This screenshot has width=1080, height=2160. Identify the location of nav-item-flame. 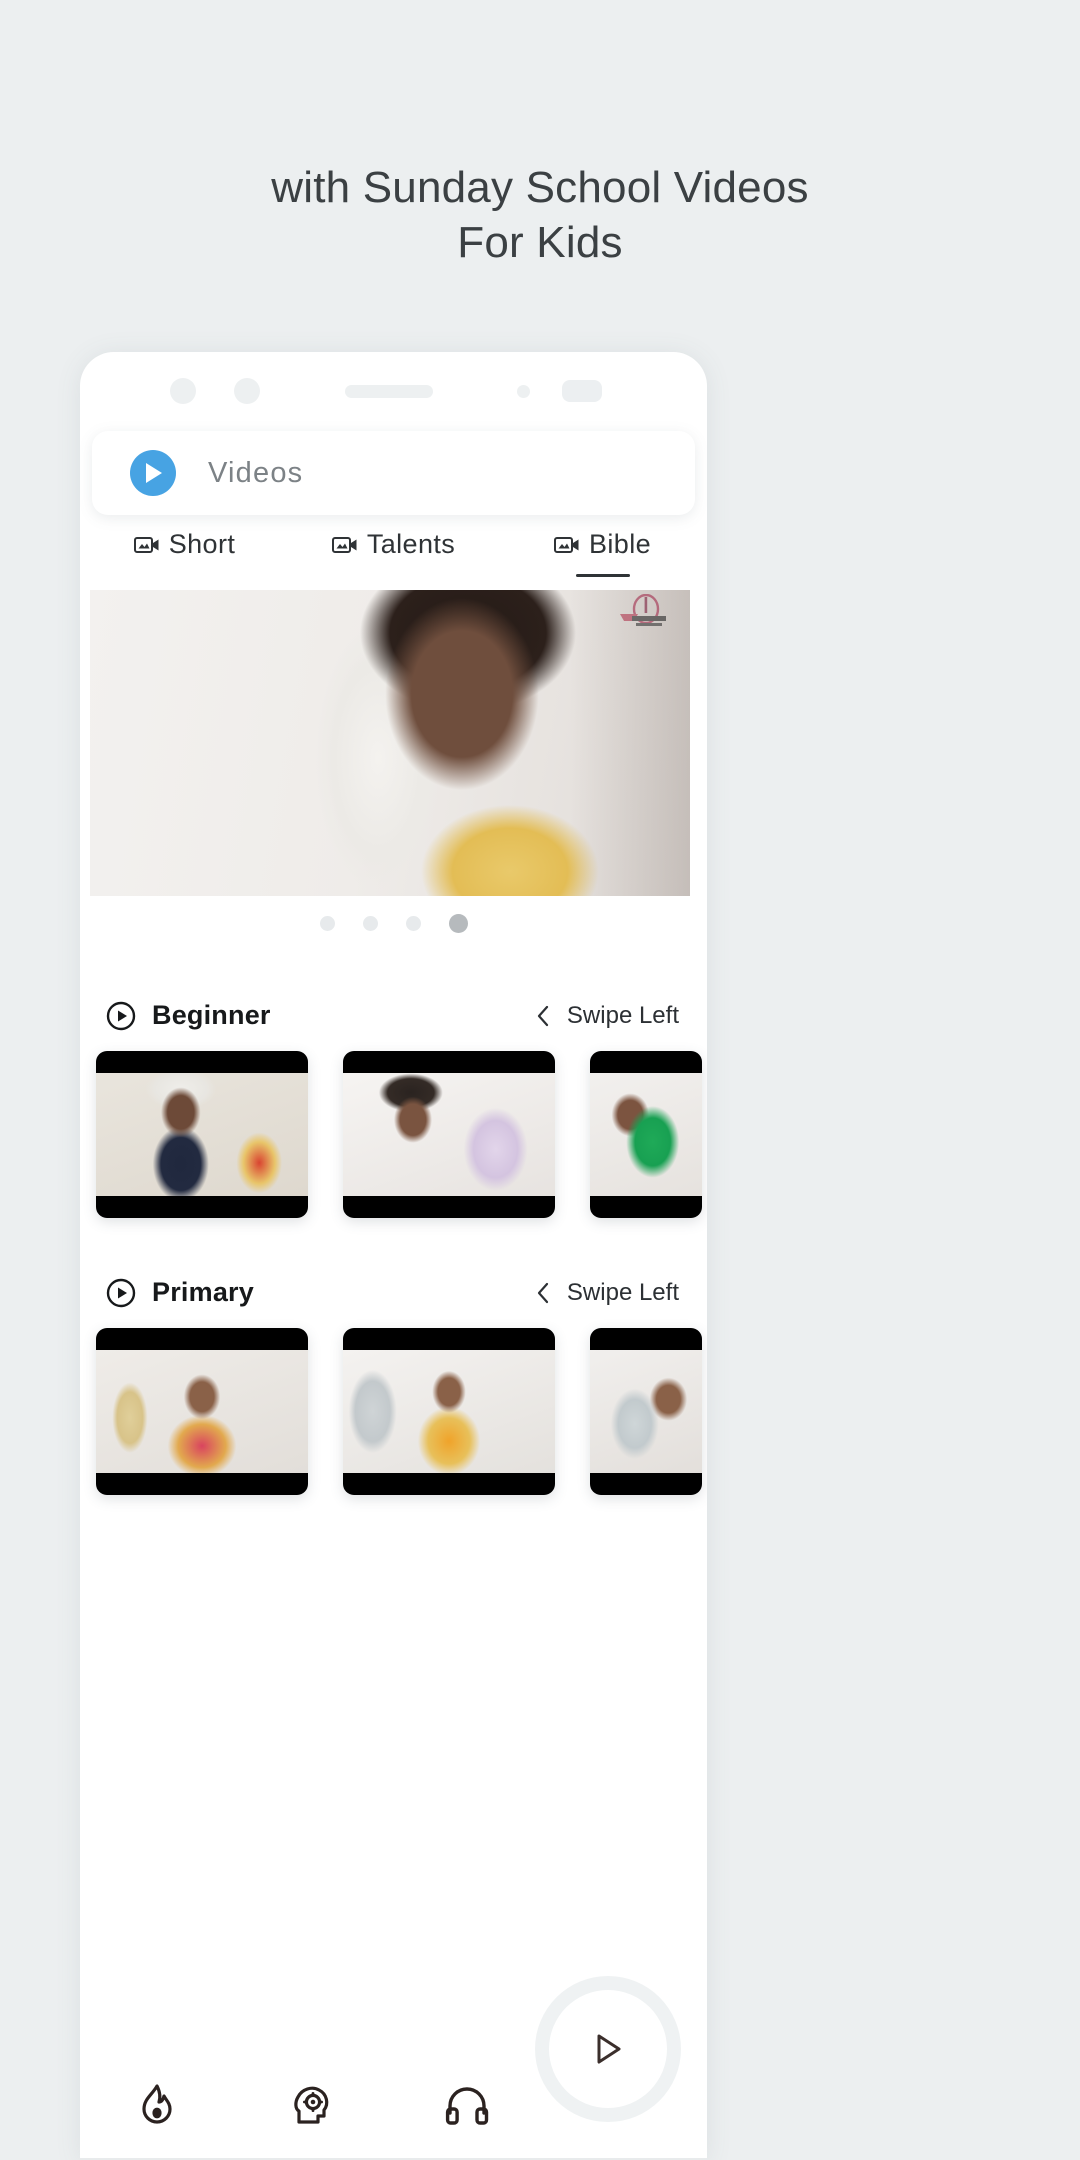
(157, 2105).